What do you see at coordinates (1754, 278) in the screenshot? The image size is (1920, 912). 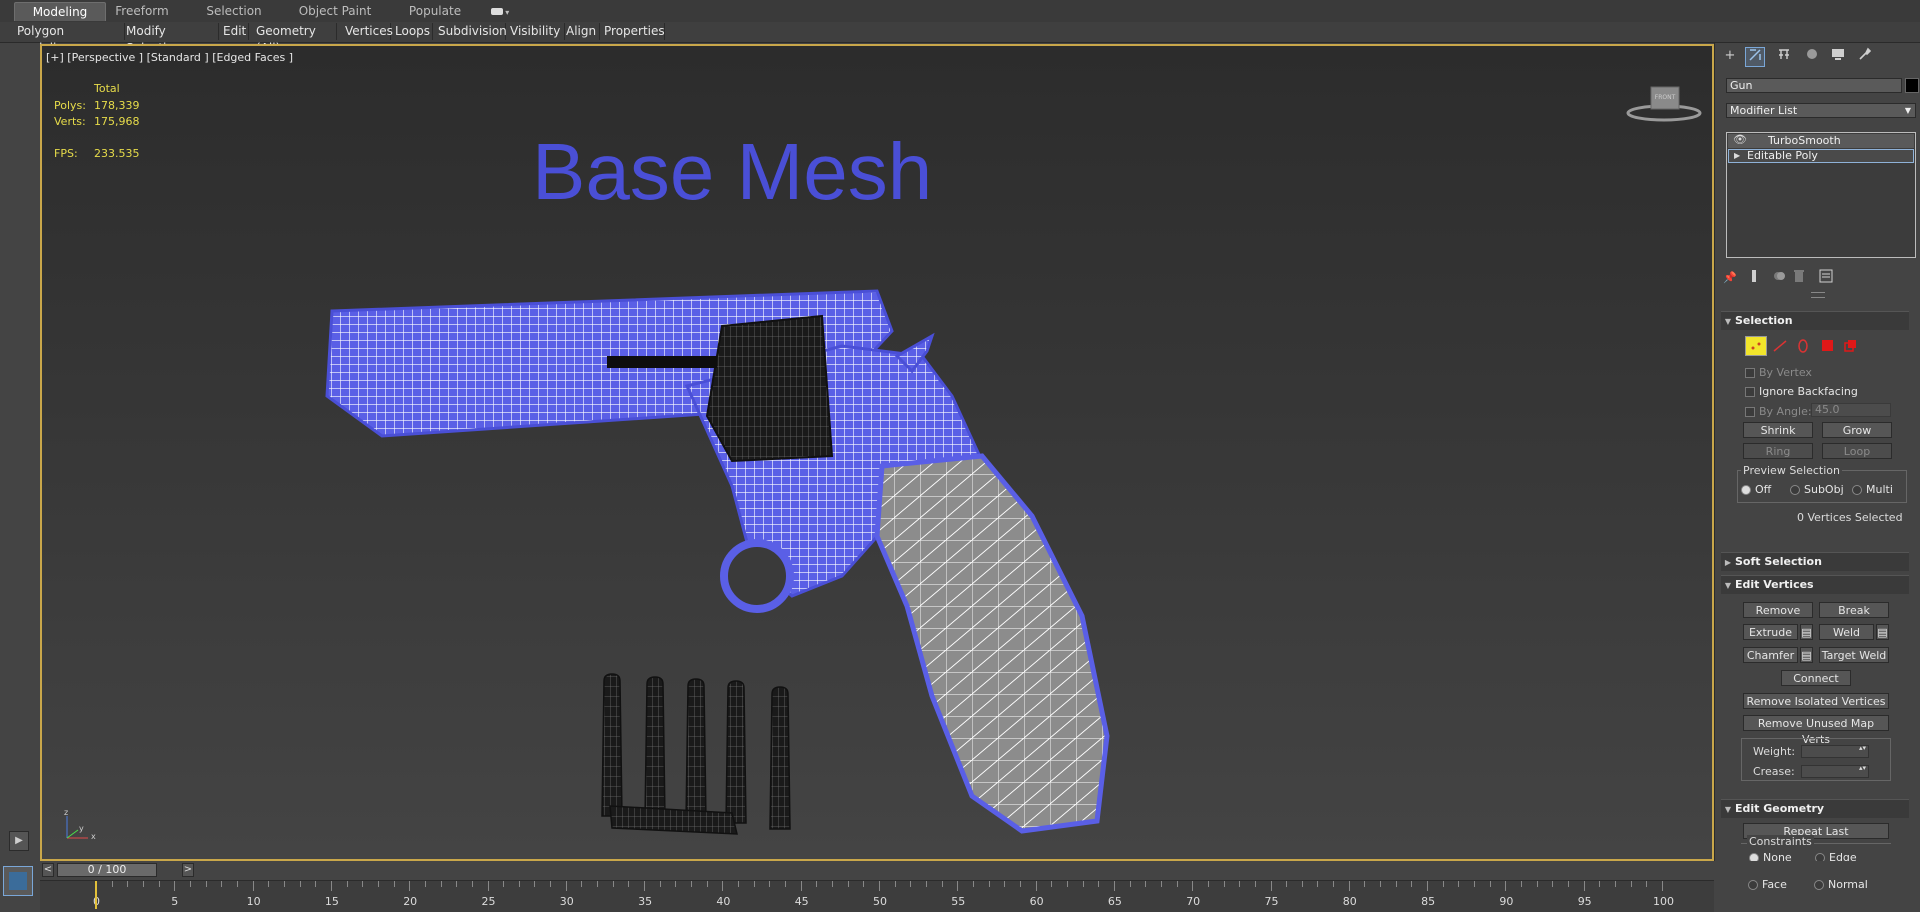 I see `show-end-result-icon` at bounding box center [1754, 278].